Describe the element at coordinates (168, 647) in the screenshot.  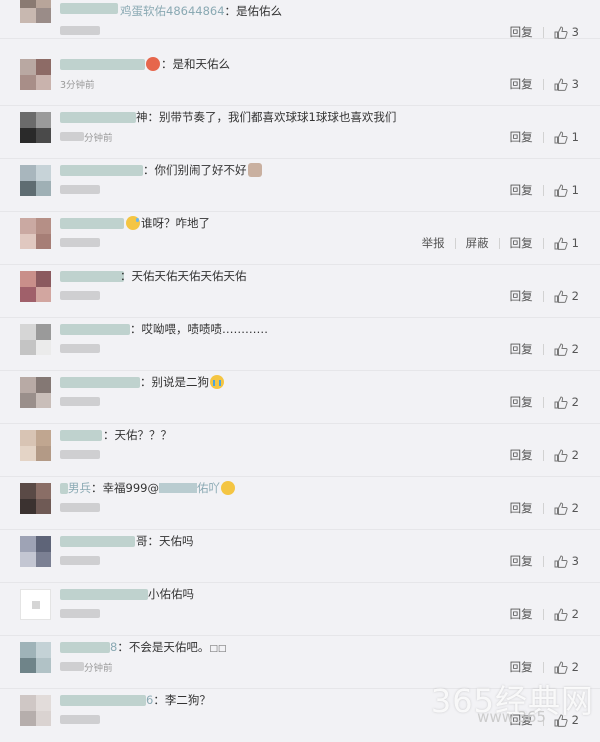
I see `comment-text: 8：不会是天佑吧。□□` at that location.